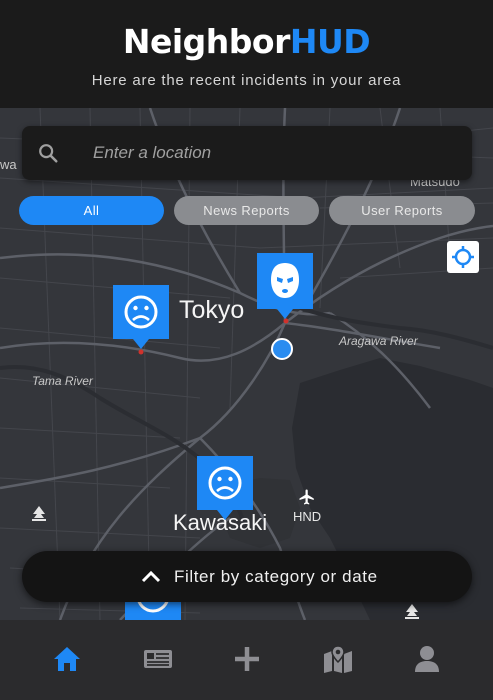  I want to click on bottom-navigation, so click(246, 660).